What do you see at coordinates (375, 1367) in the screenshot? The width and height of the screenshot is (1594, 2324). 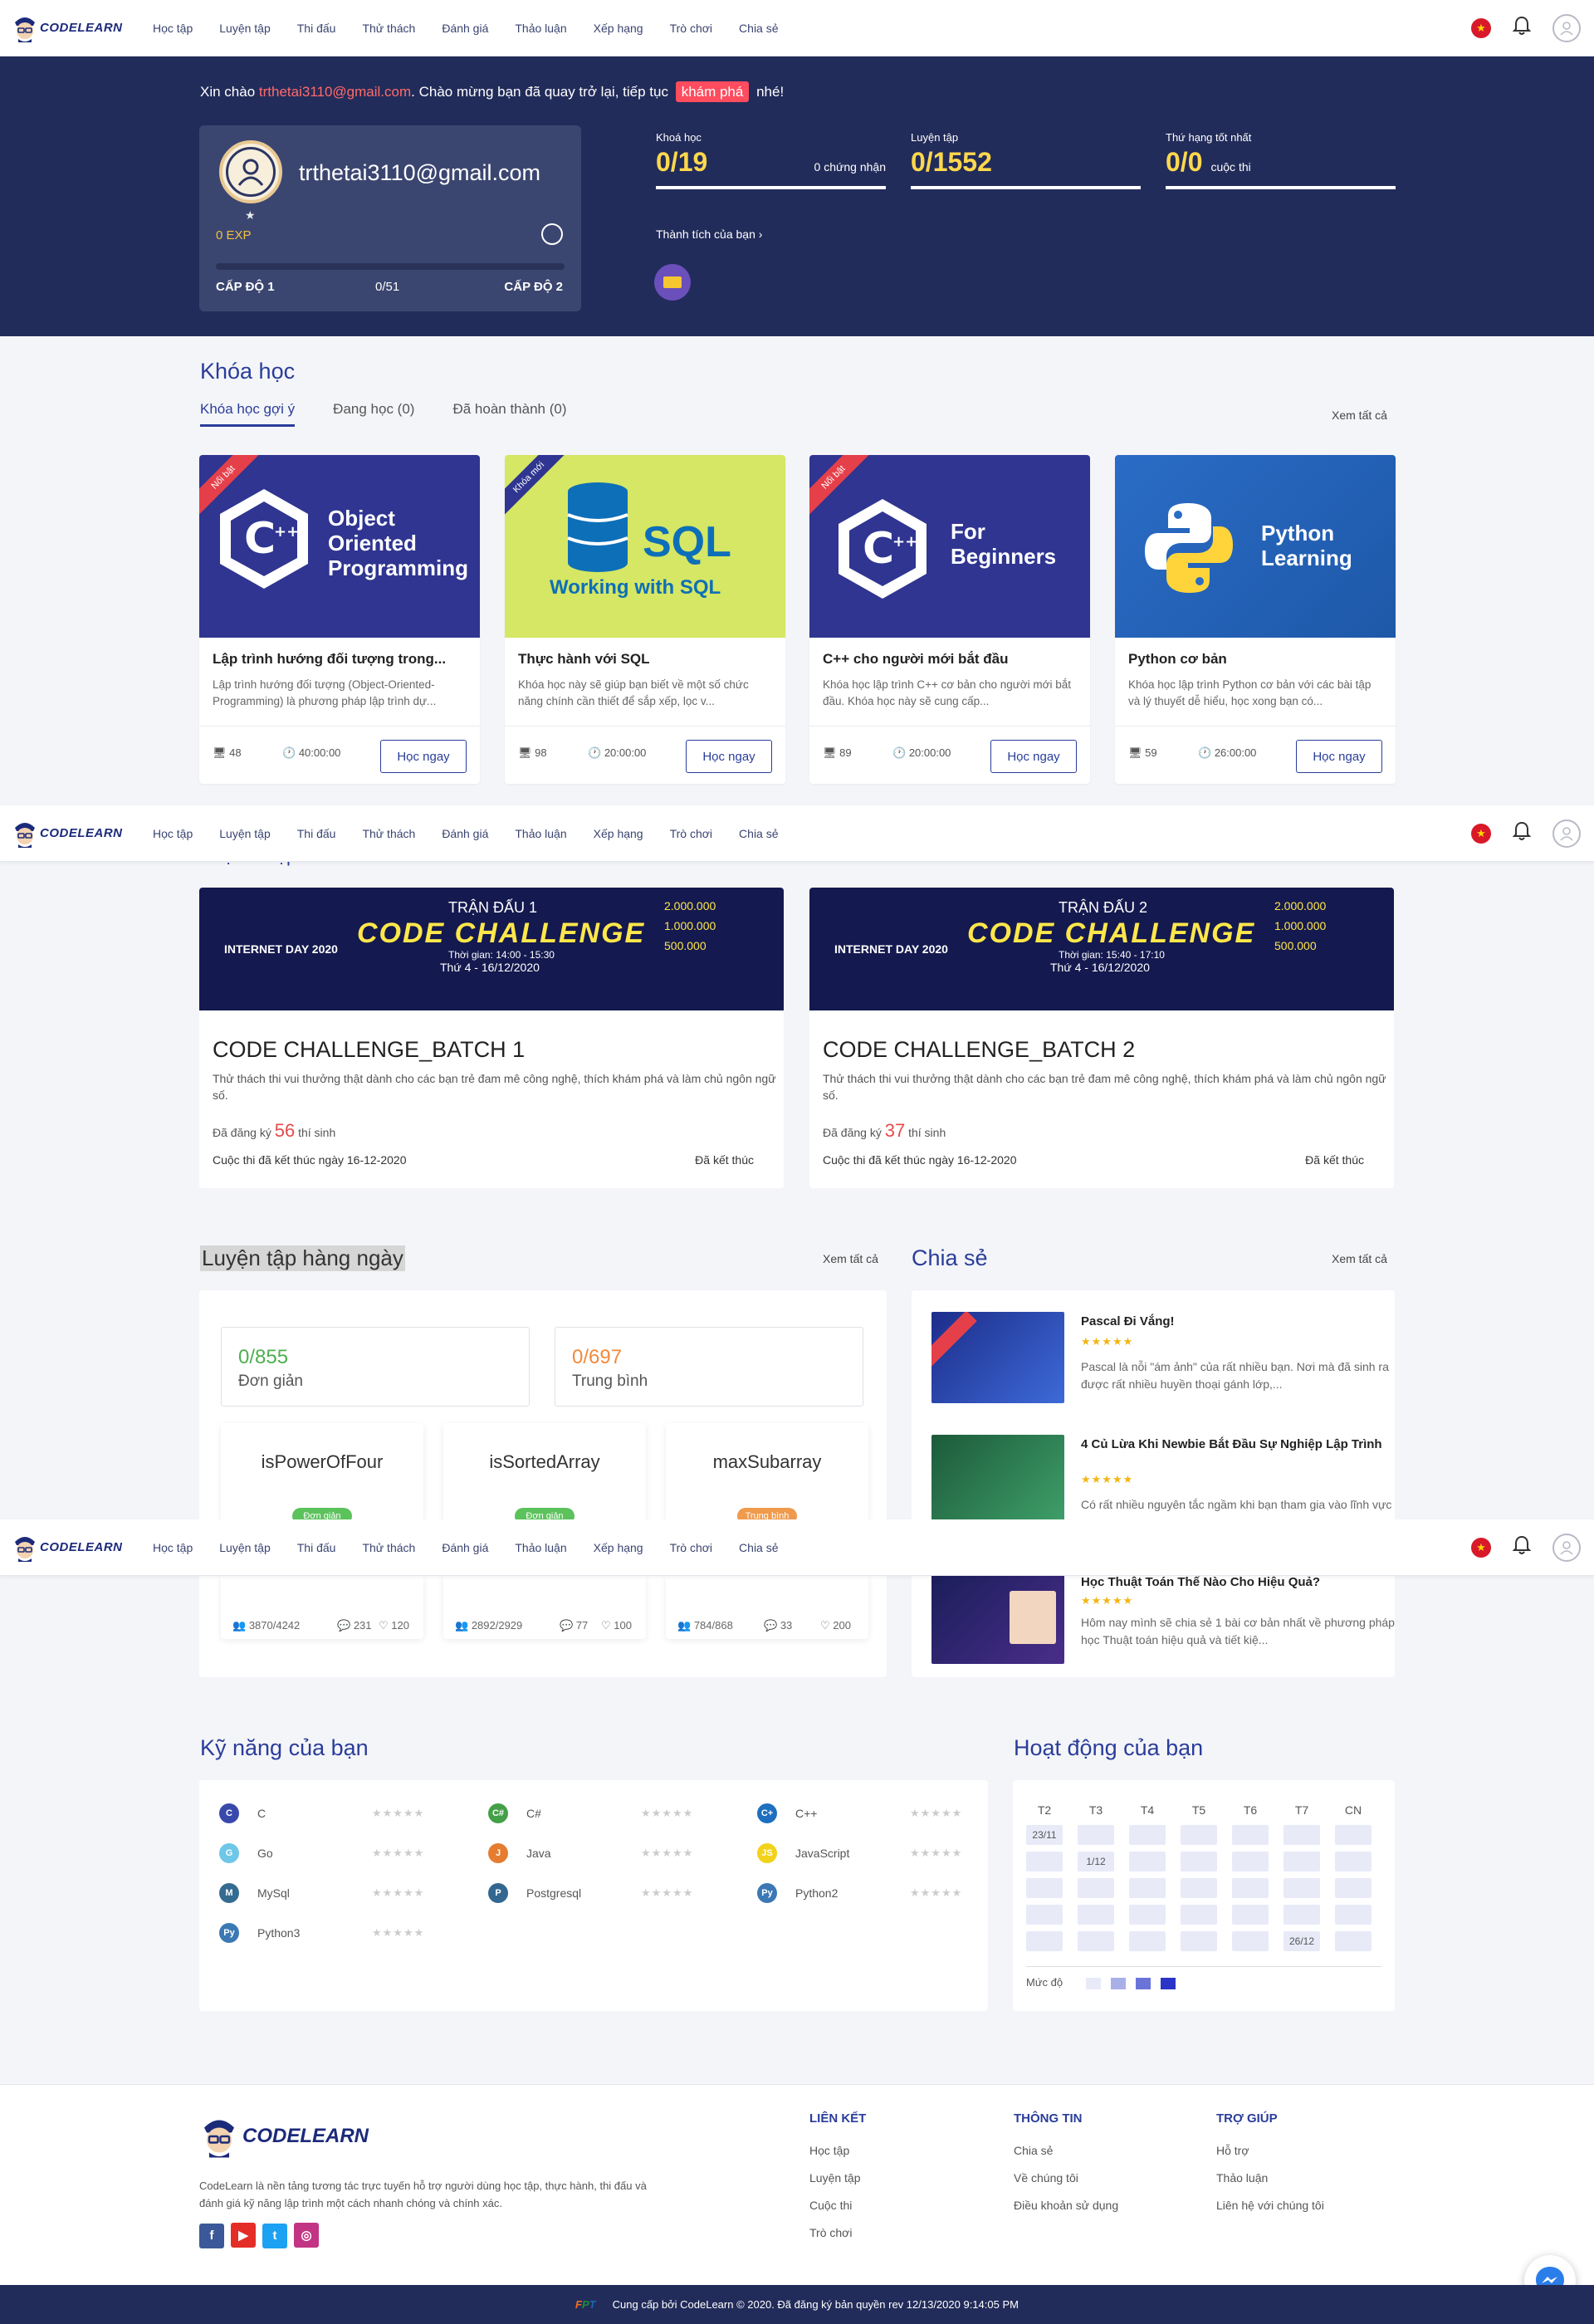 I see `easy-score: 0/855 Đơn giản` at bounding box center [375, 1367].